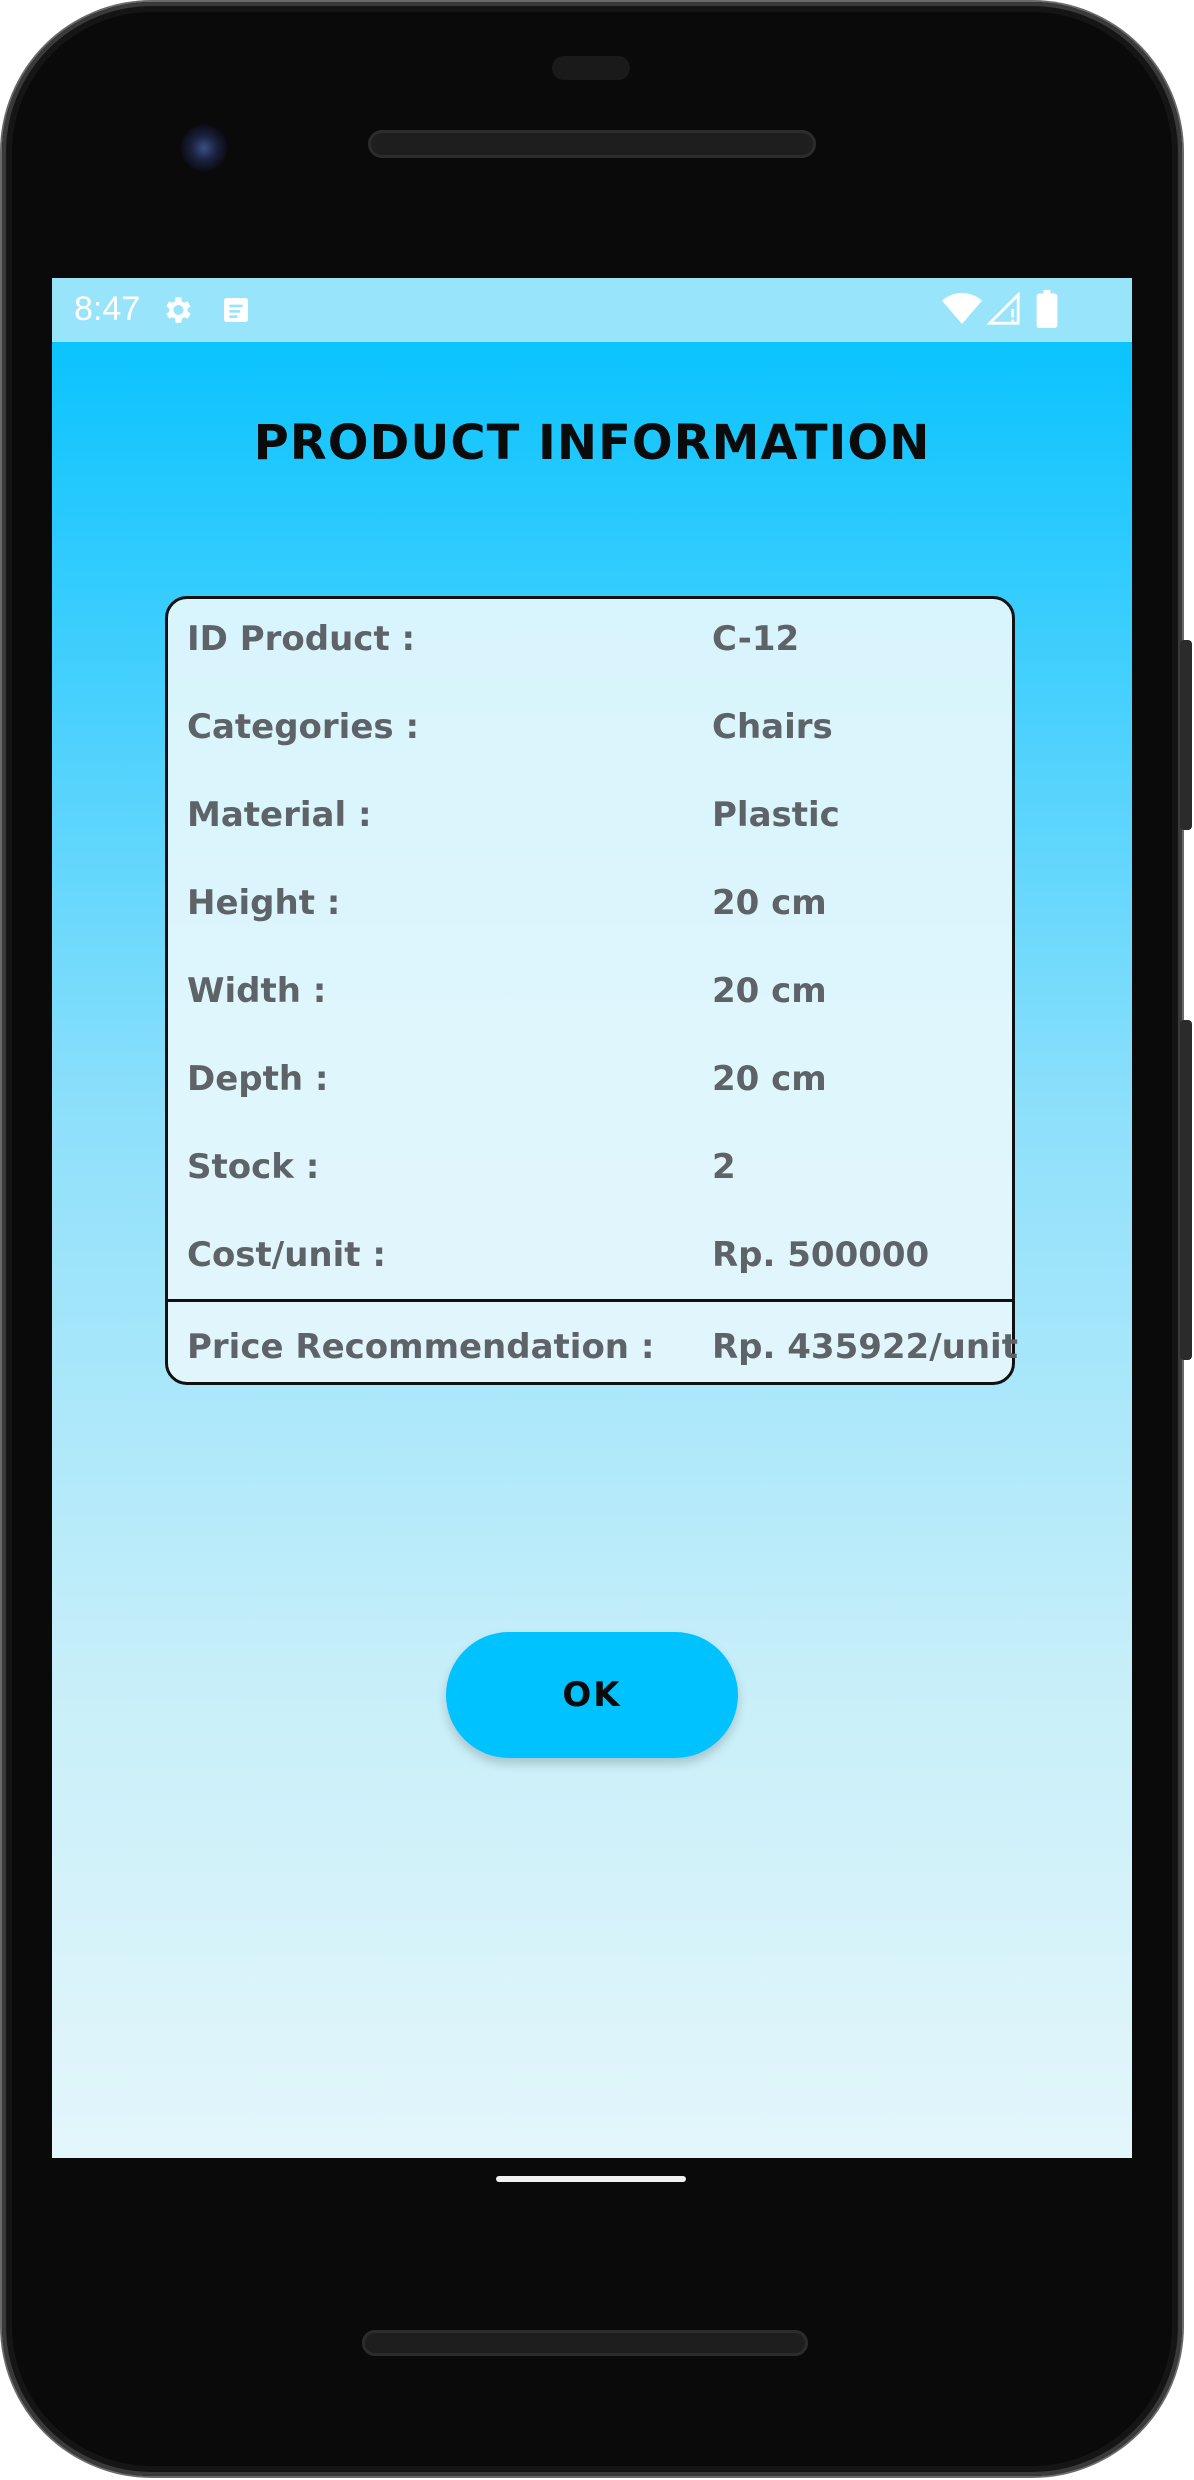 This screenshot has height=2480, width=1194. I want to click on categories-value: Chairs, so click(772, 727).